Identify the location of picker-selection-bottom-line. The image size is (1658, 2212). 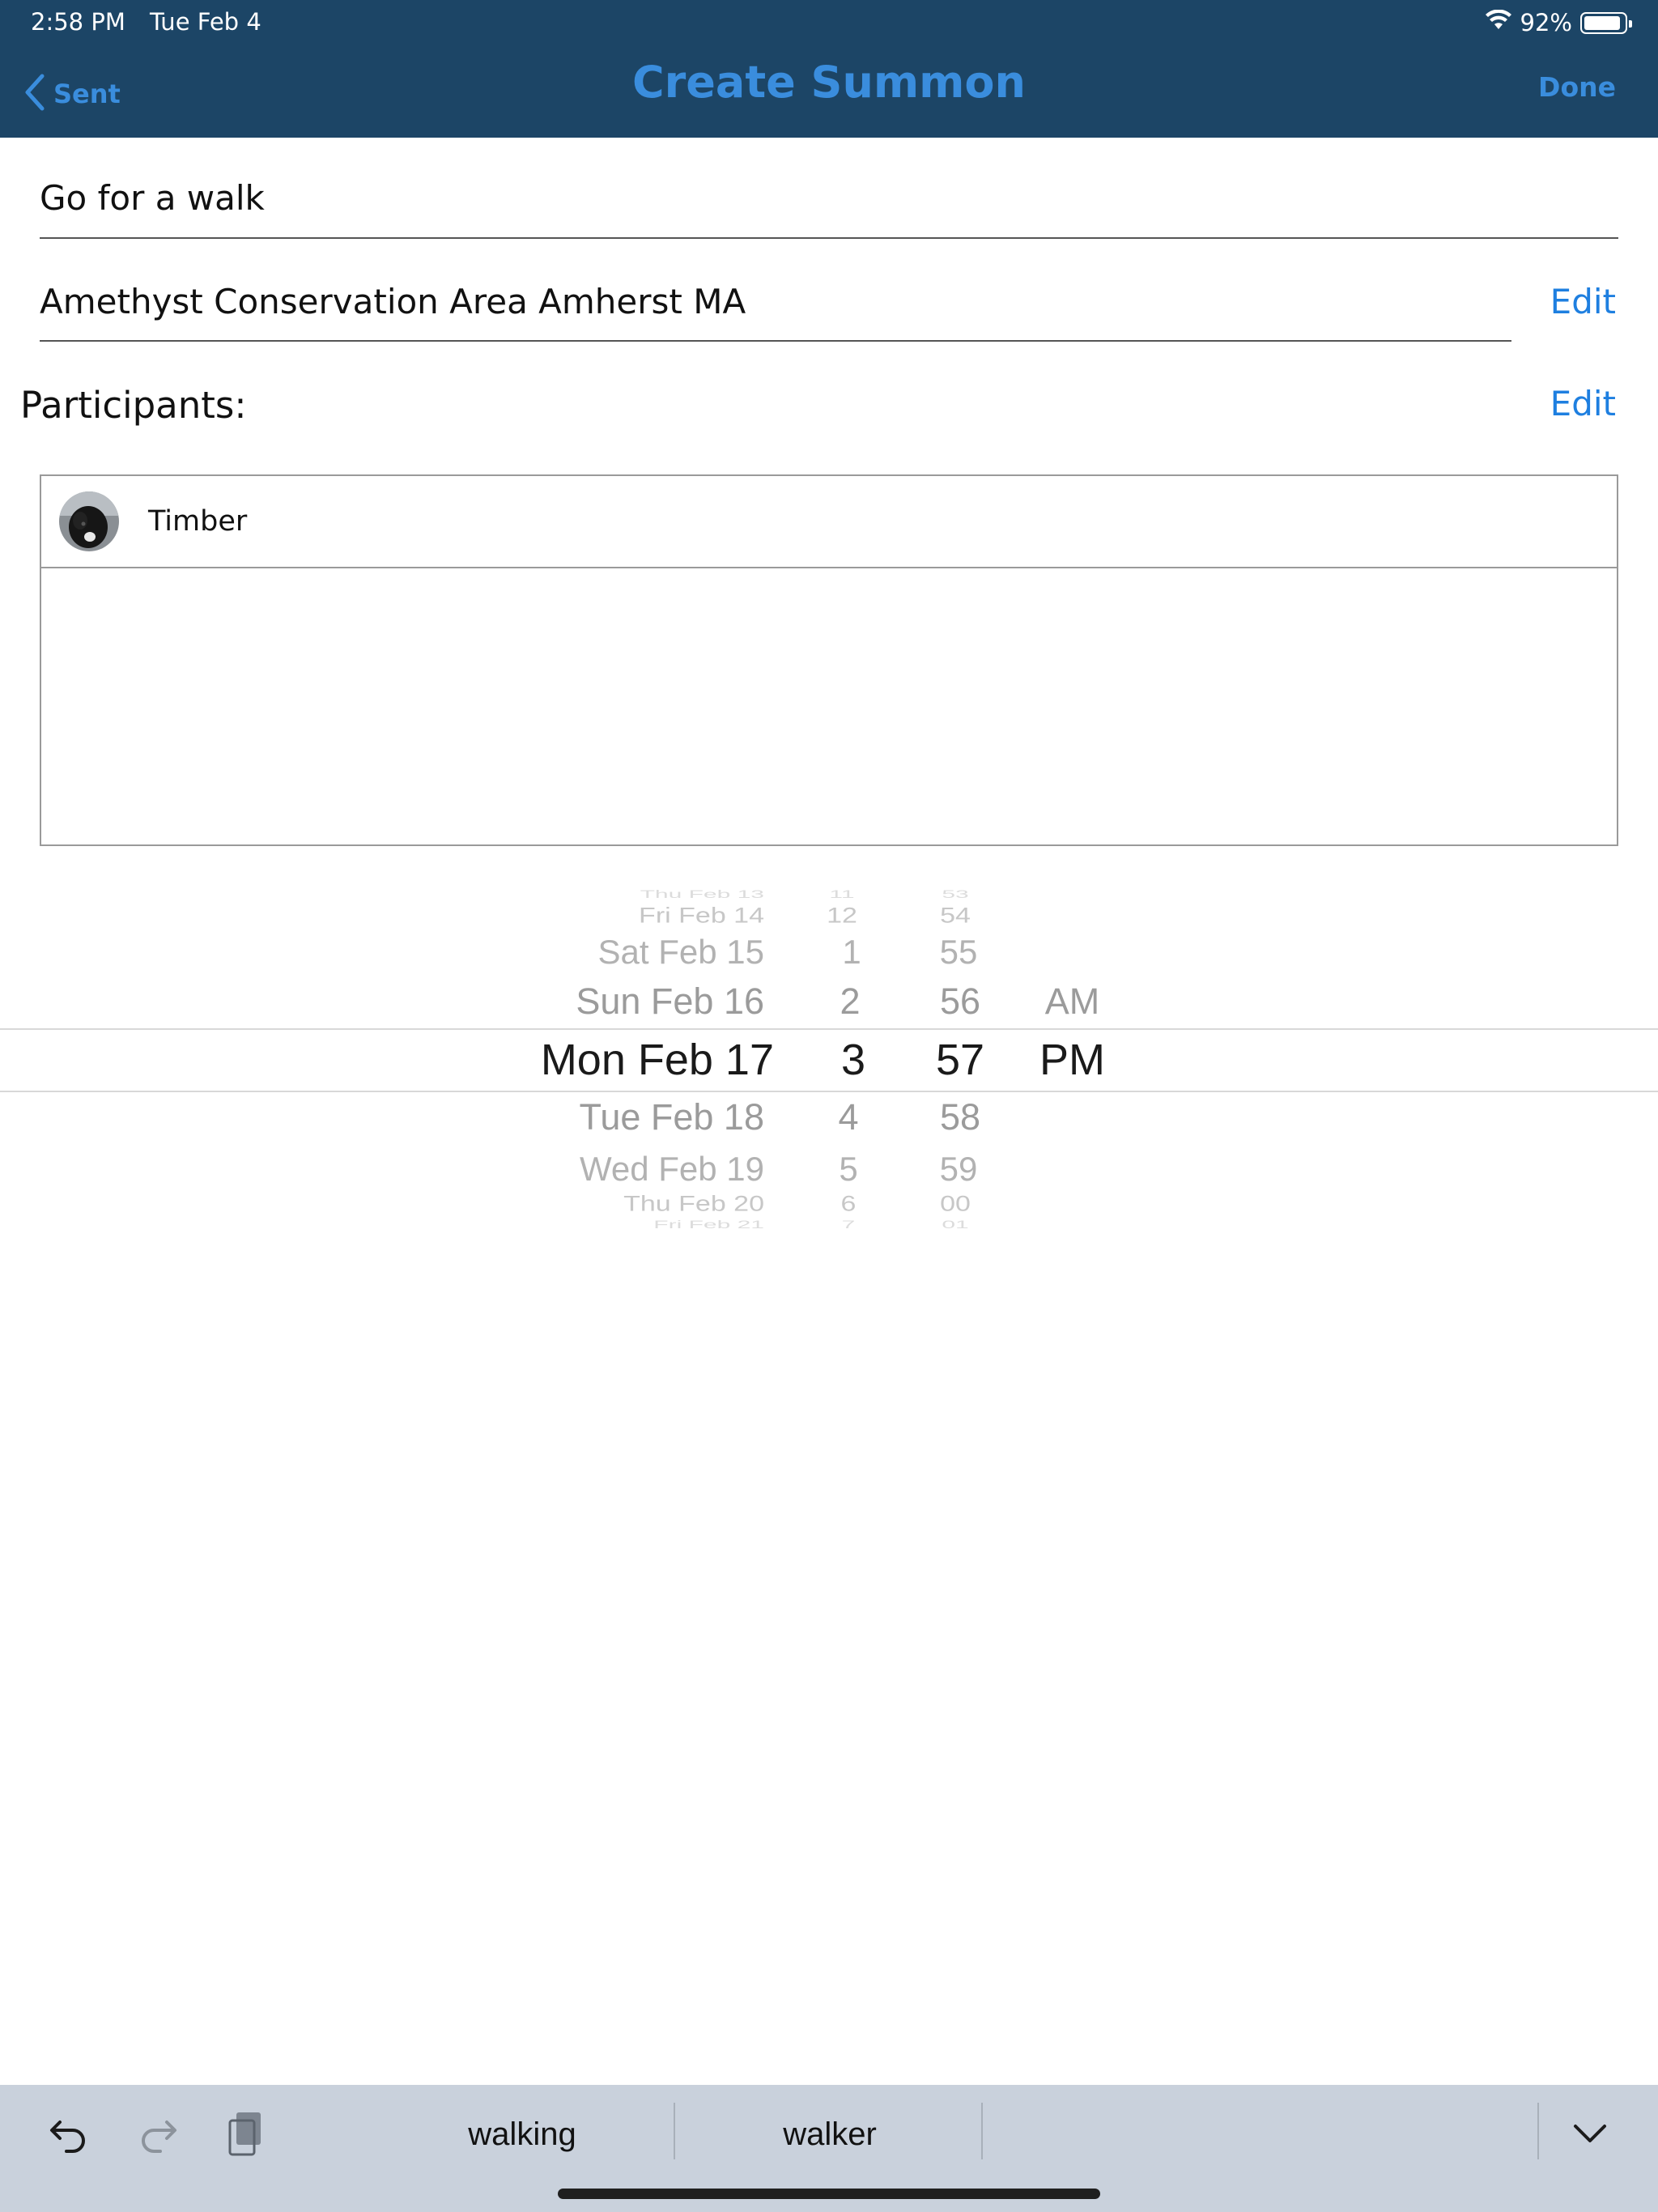
(829, 1092).